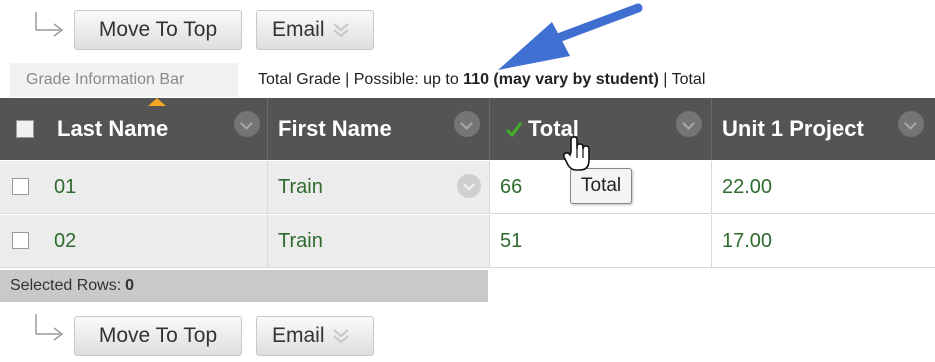  Describe the element at coordinates (514, 130) in the screenshot. I see `checkmark-icon` at that location.